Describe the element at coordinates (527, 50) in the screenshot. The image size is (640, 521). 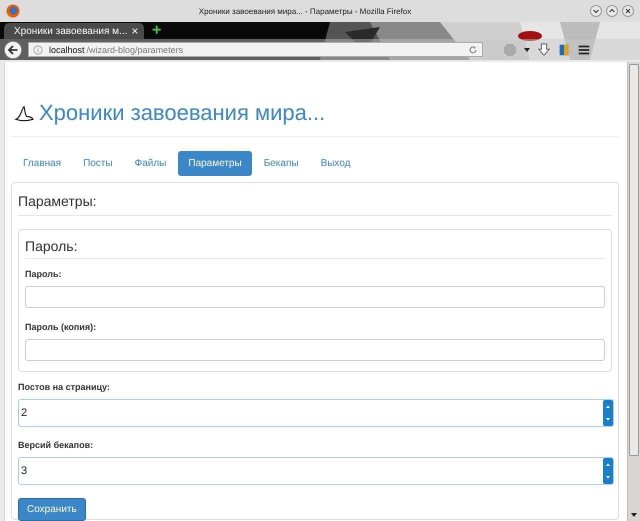
I see `caret-icon` at that location.